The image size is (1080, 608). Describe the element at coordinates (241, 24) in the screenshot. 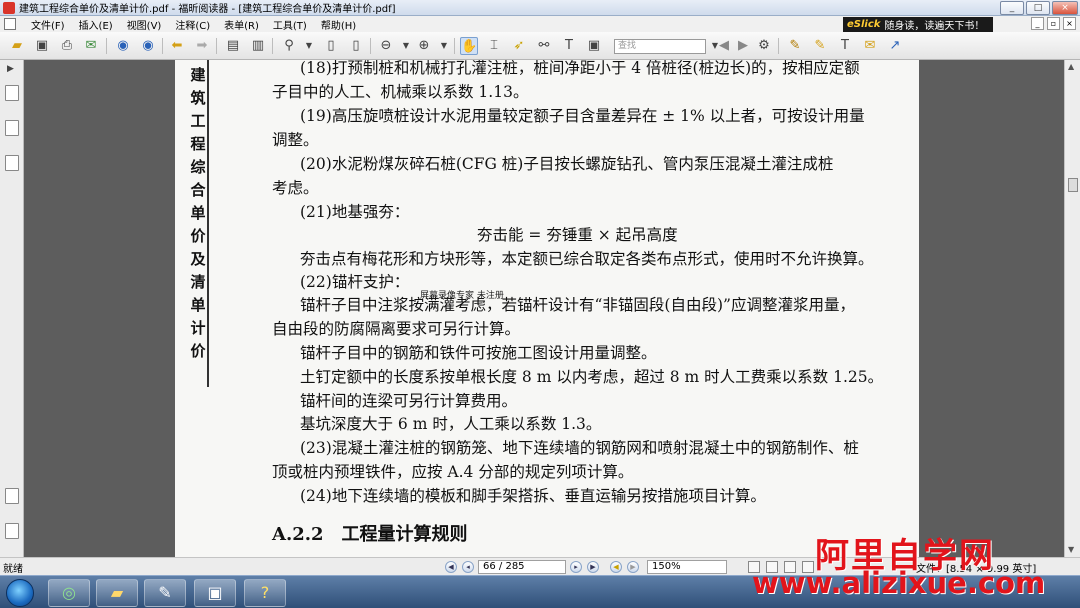

I see `menu-form: 表单(R)` at that location.